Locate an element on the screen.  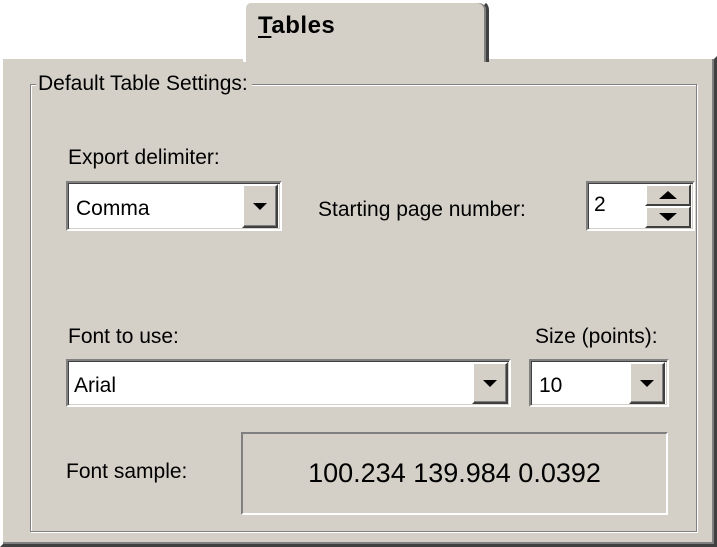
export-delimiter-label: Export delimiter: is located at coordinates (144, 157).